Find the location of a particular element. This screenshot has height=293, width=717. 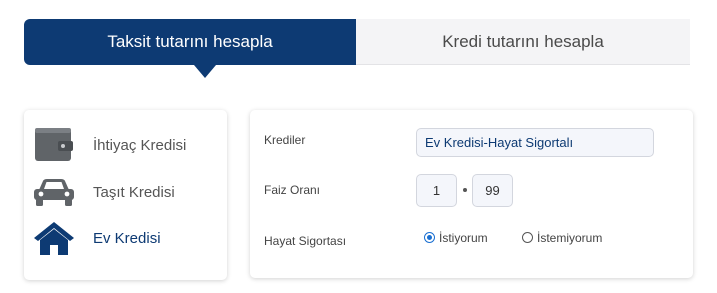

rate-decimal-value: 99 is located at coordinates (492, 190).